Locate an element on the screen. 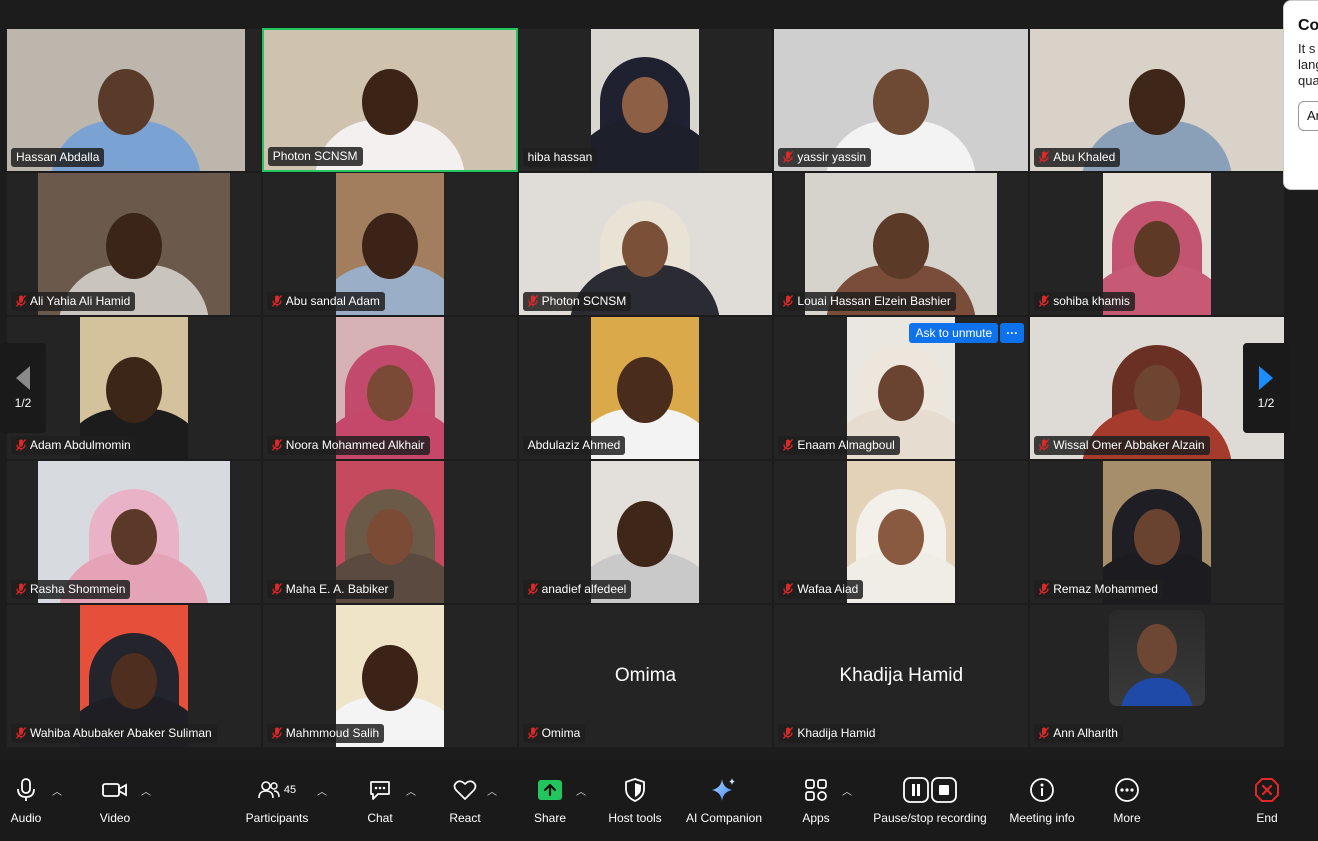  participant-tile: Abdulaziz Ahmed is located at coordinates (645, 388).